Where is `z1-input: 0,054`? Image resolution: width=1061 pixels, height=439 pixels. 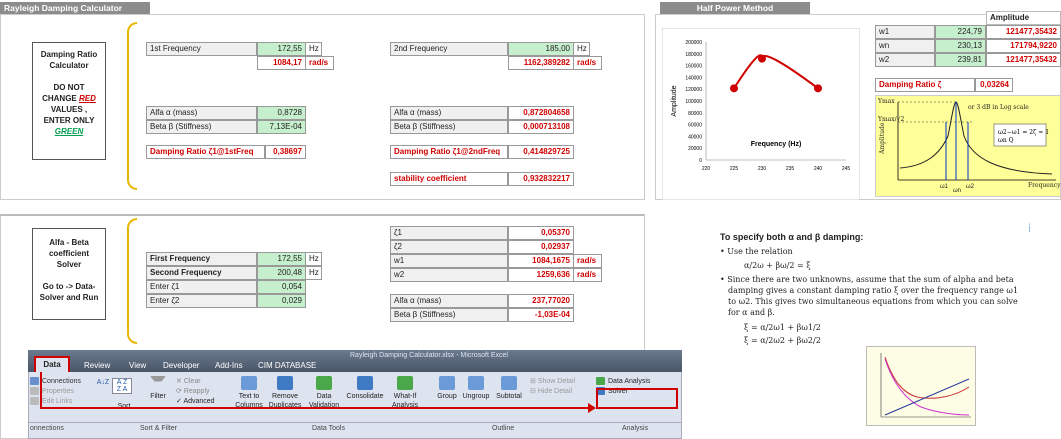
z1-input: 0,054 is located at coordinates (281, 287).